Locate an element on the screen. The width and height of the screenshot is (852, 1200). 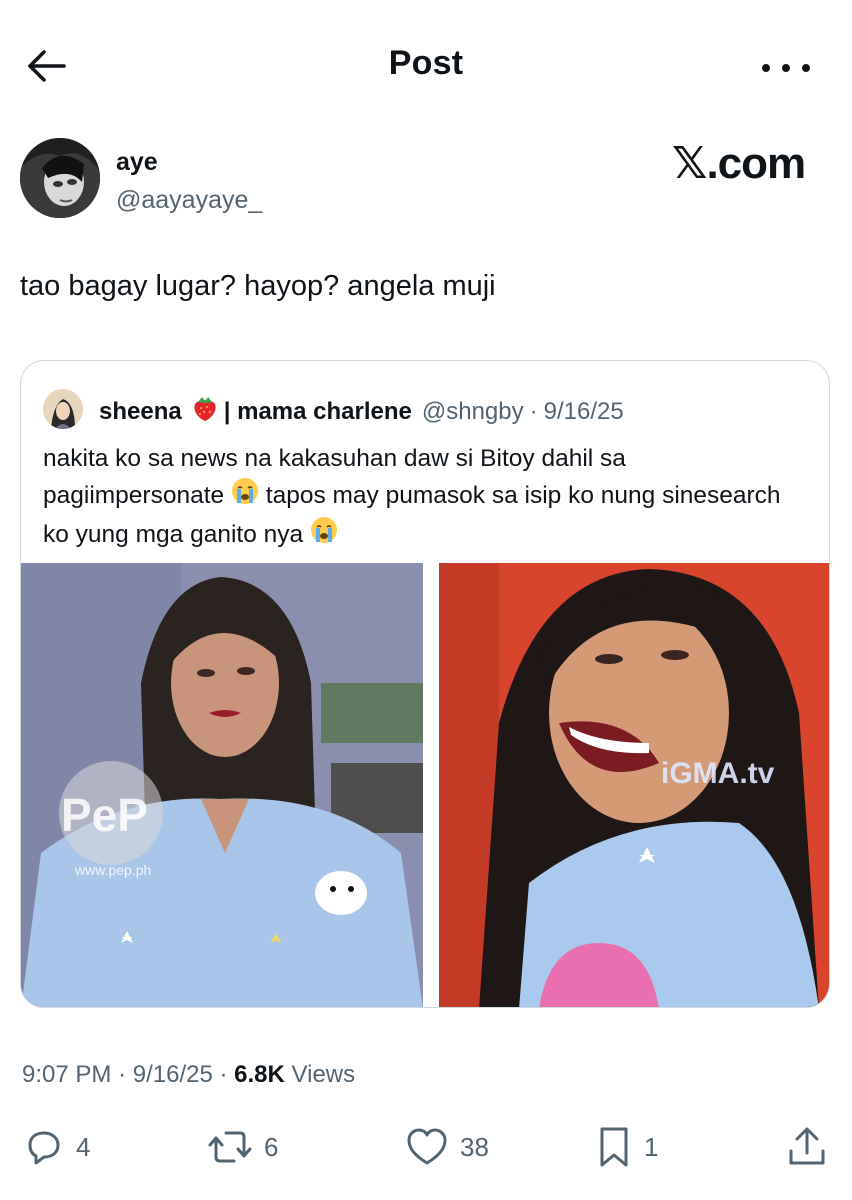
bookmark-count: 1 is located at coordinates (651, 1146).